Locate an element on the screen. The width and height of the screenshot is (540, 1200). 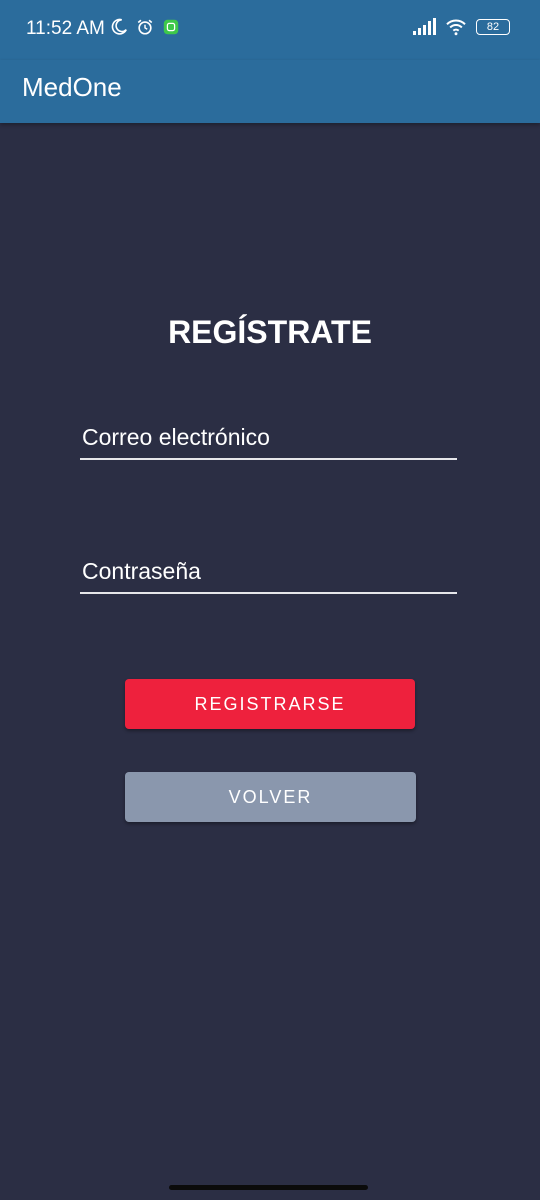
register-button: REGISTRARSE is located at coordinates (270, 704).